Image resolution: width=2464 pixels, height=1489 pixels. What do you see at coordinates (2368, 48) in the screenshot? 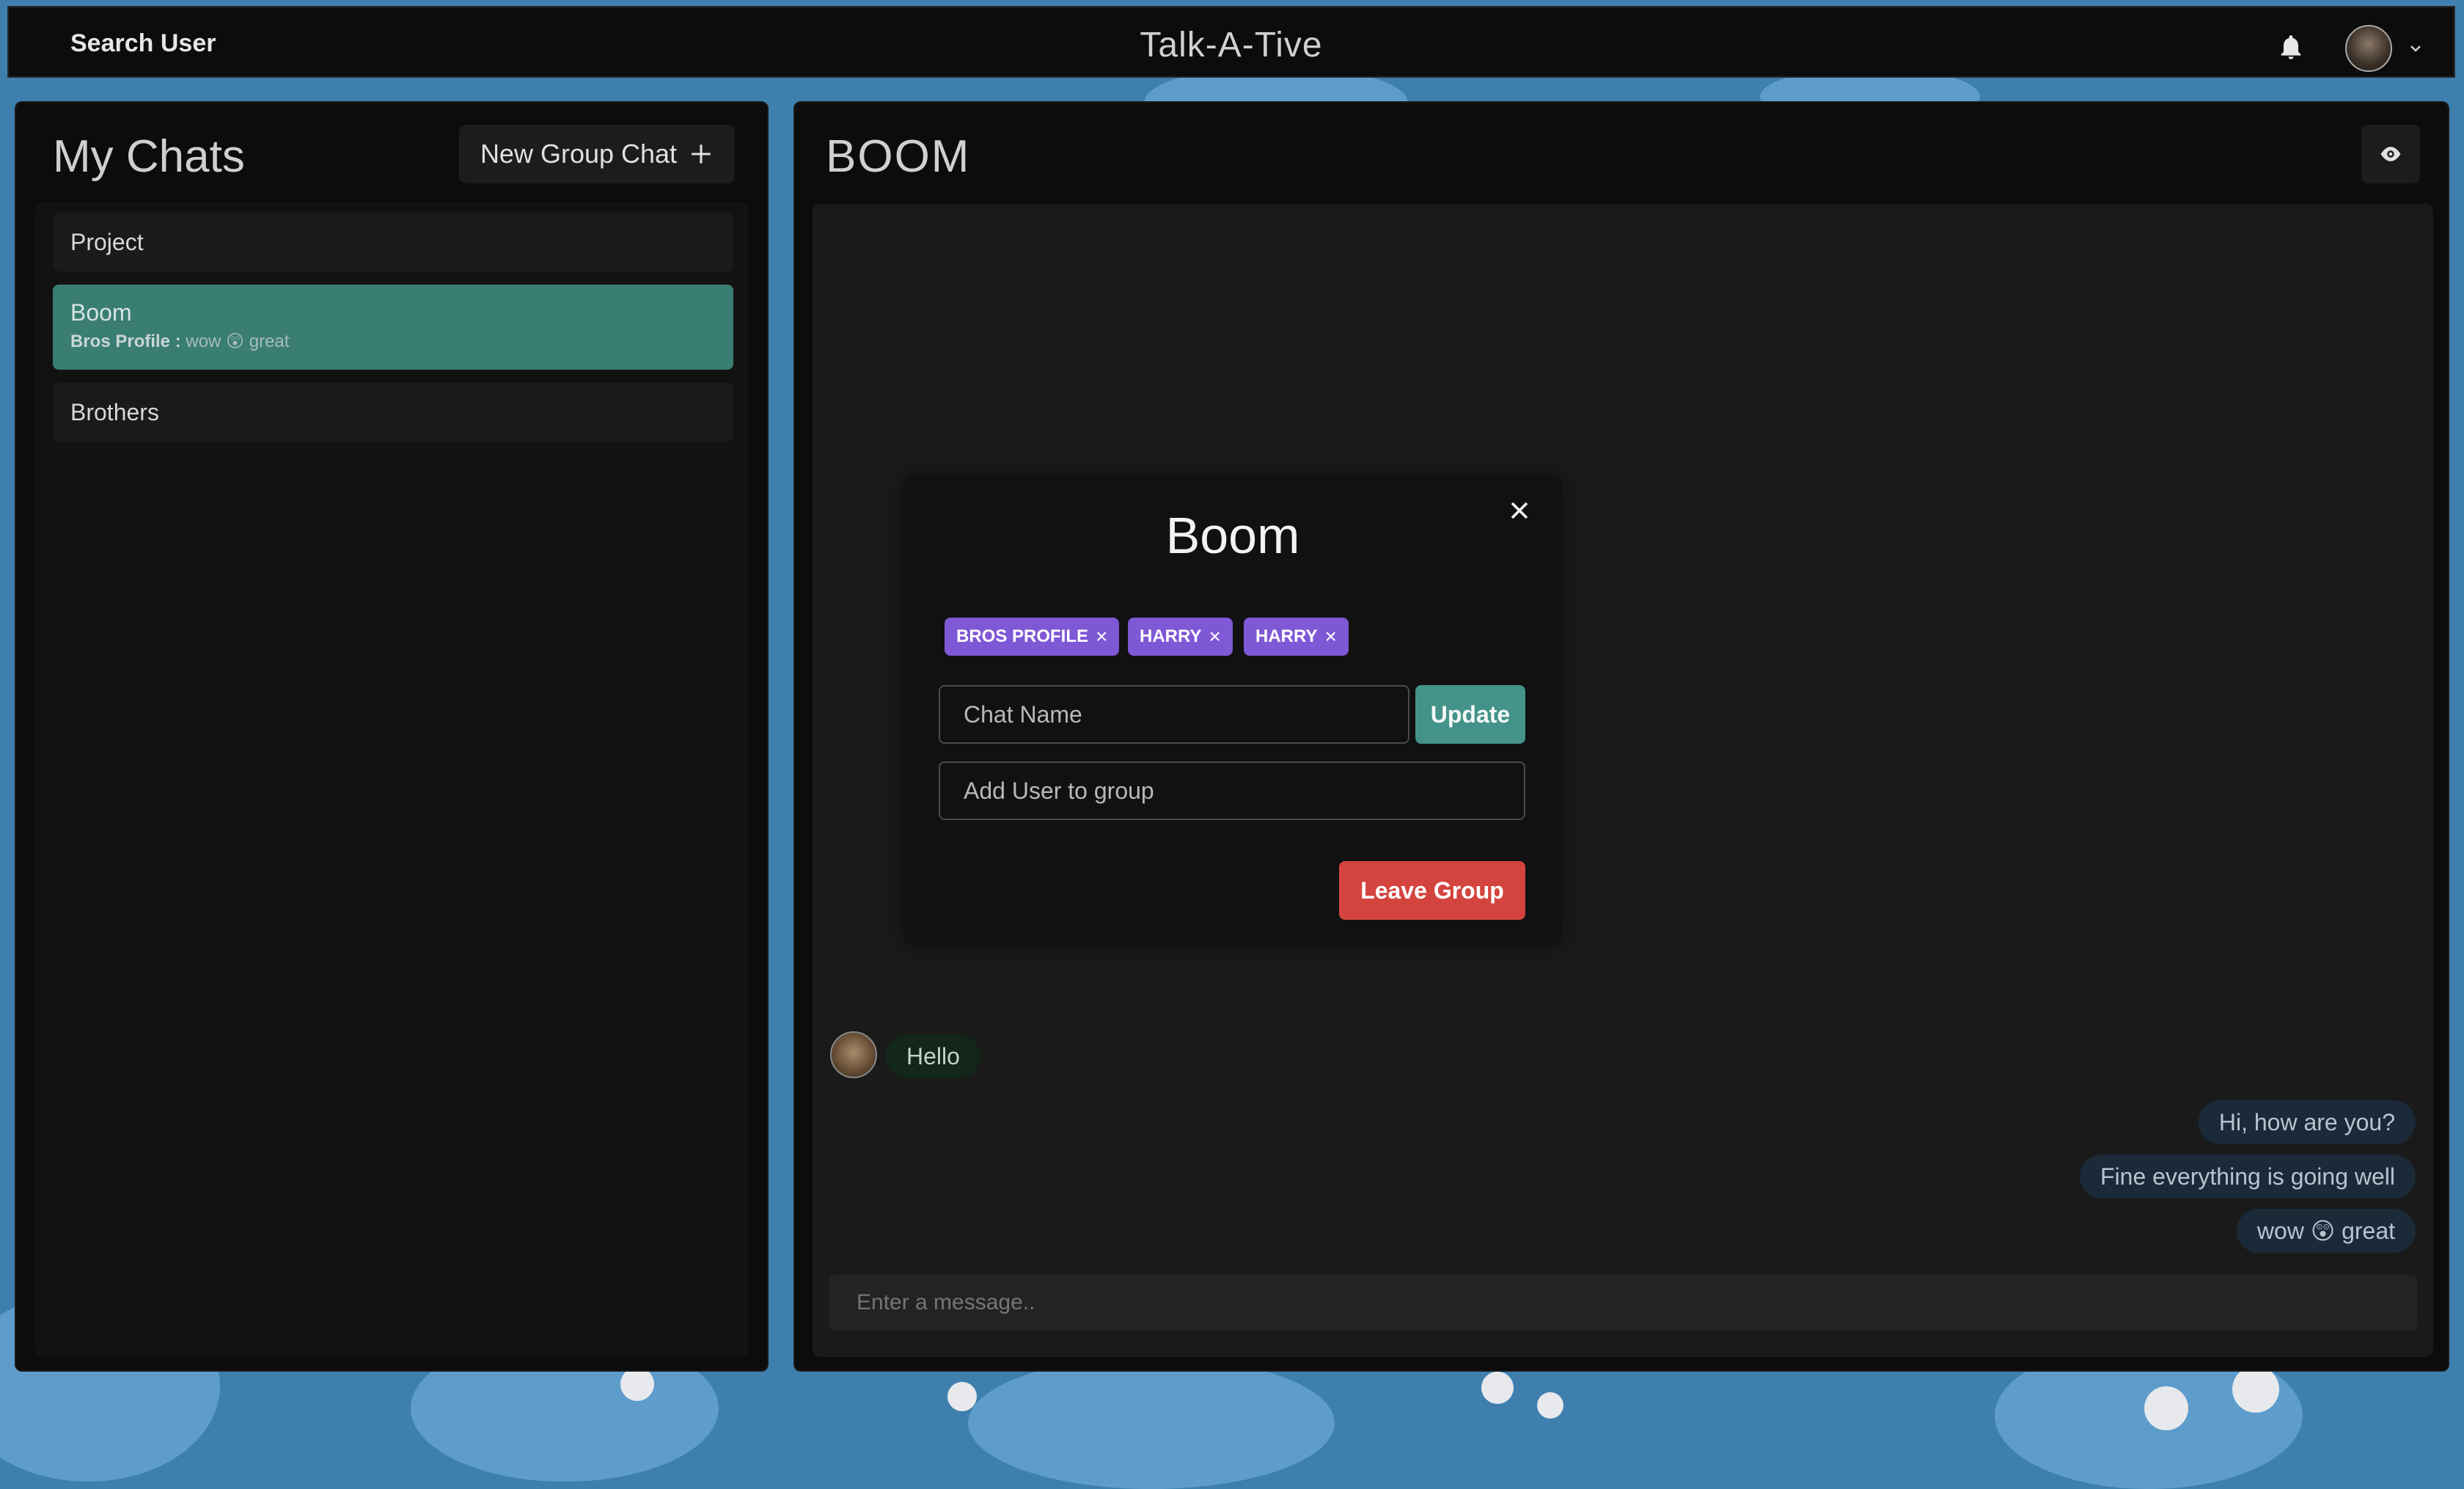
I see `avatar` at bounding box center [2368, 48].